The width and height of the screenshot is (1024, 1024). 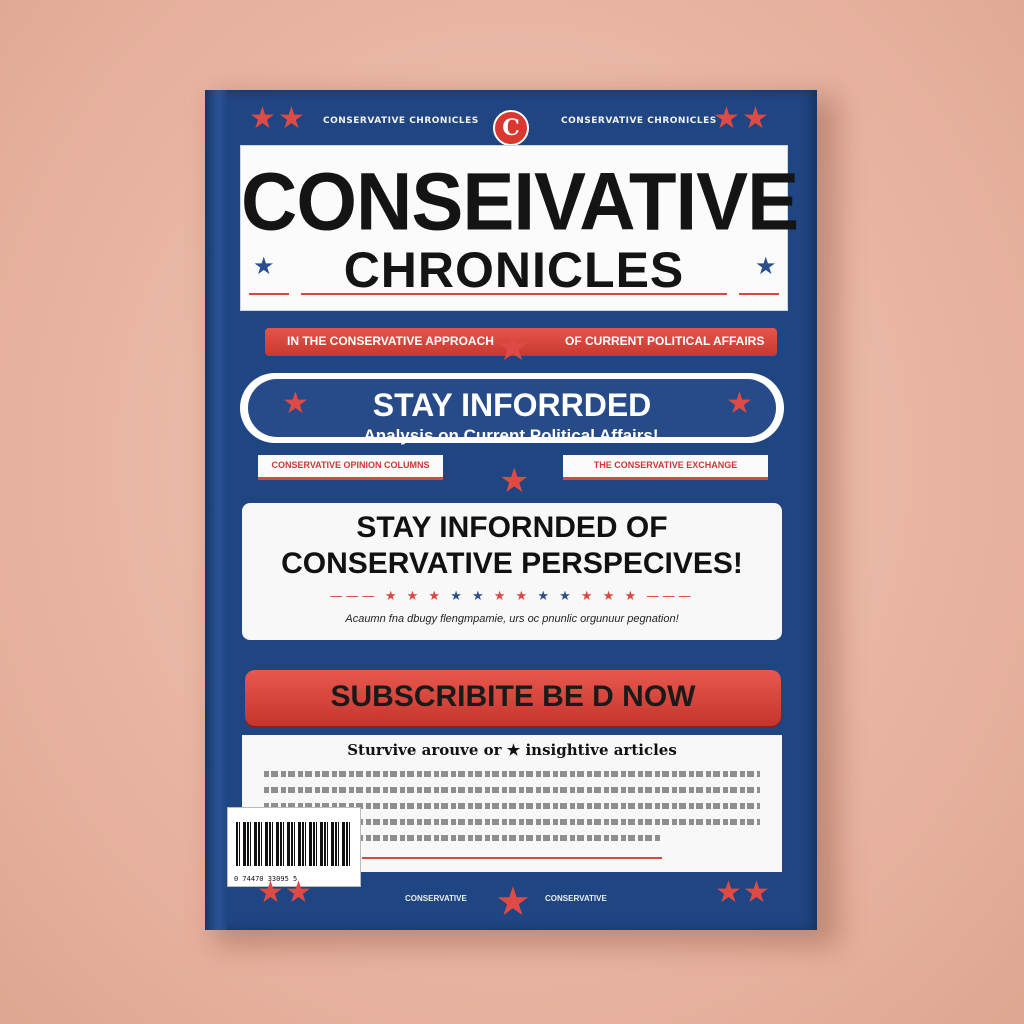 I want to click on barcode-bars, so click(x=294, y=844).